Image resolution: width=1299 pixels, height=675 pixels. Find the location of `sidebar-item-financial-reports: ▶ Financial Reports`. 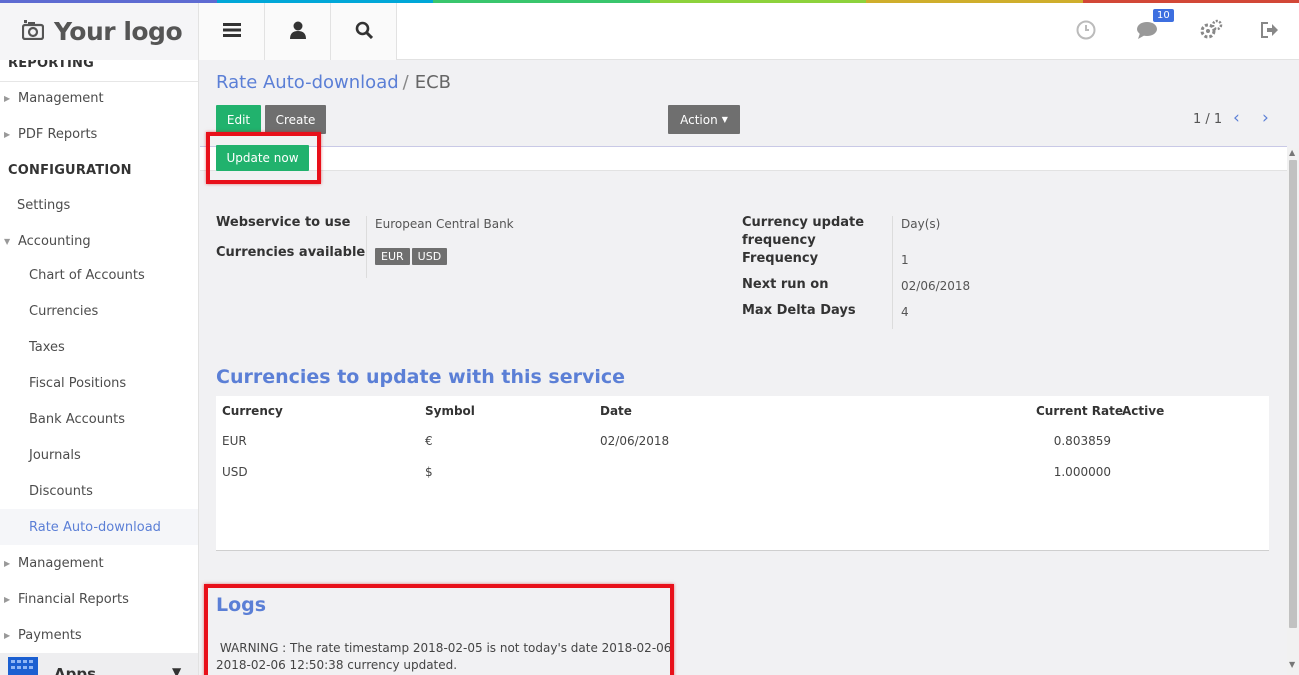

sidebar-item-financial-reports: ▶ Financial Reports is located at coordinates (99, 599).